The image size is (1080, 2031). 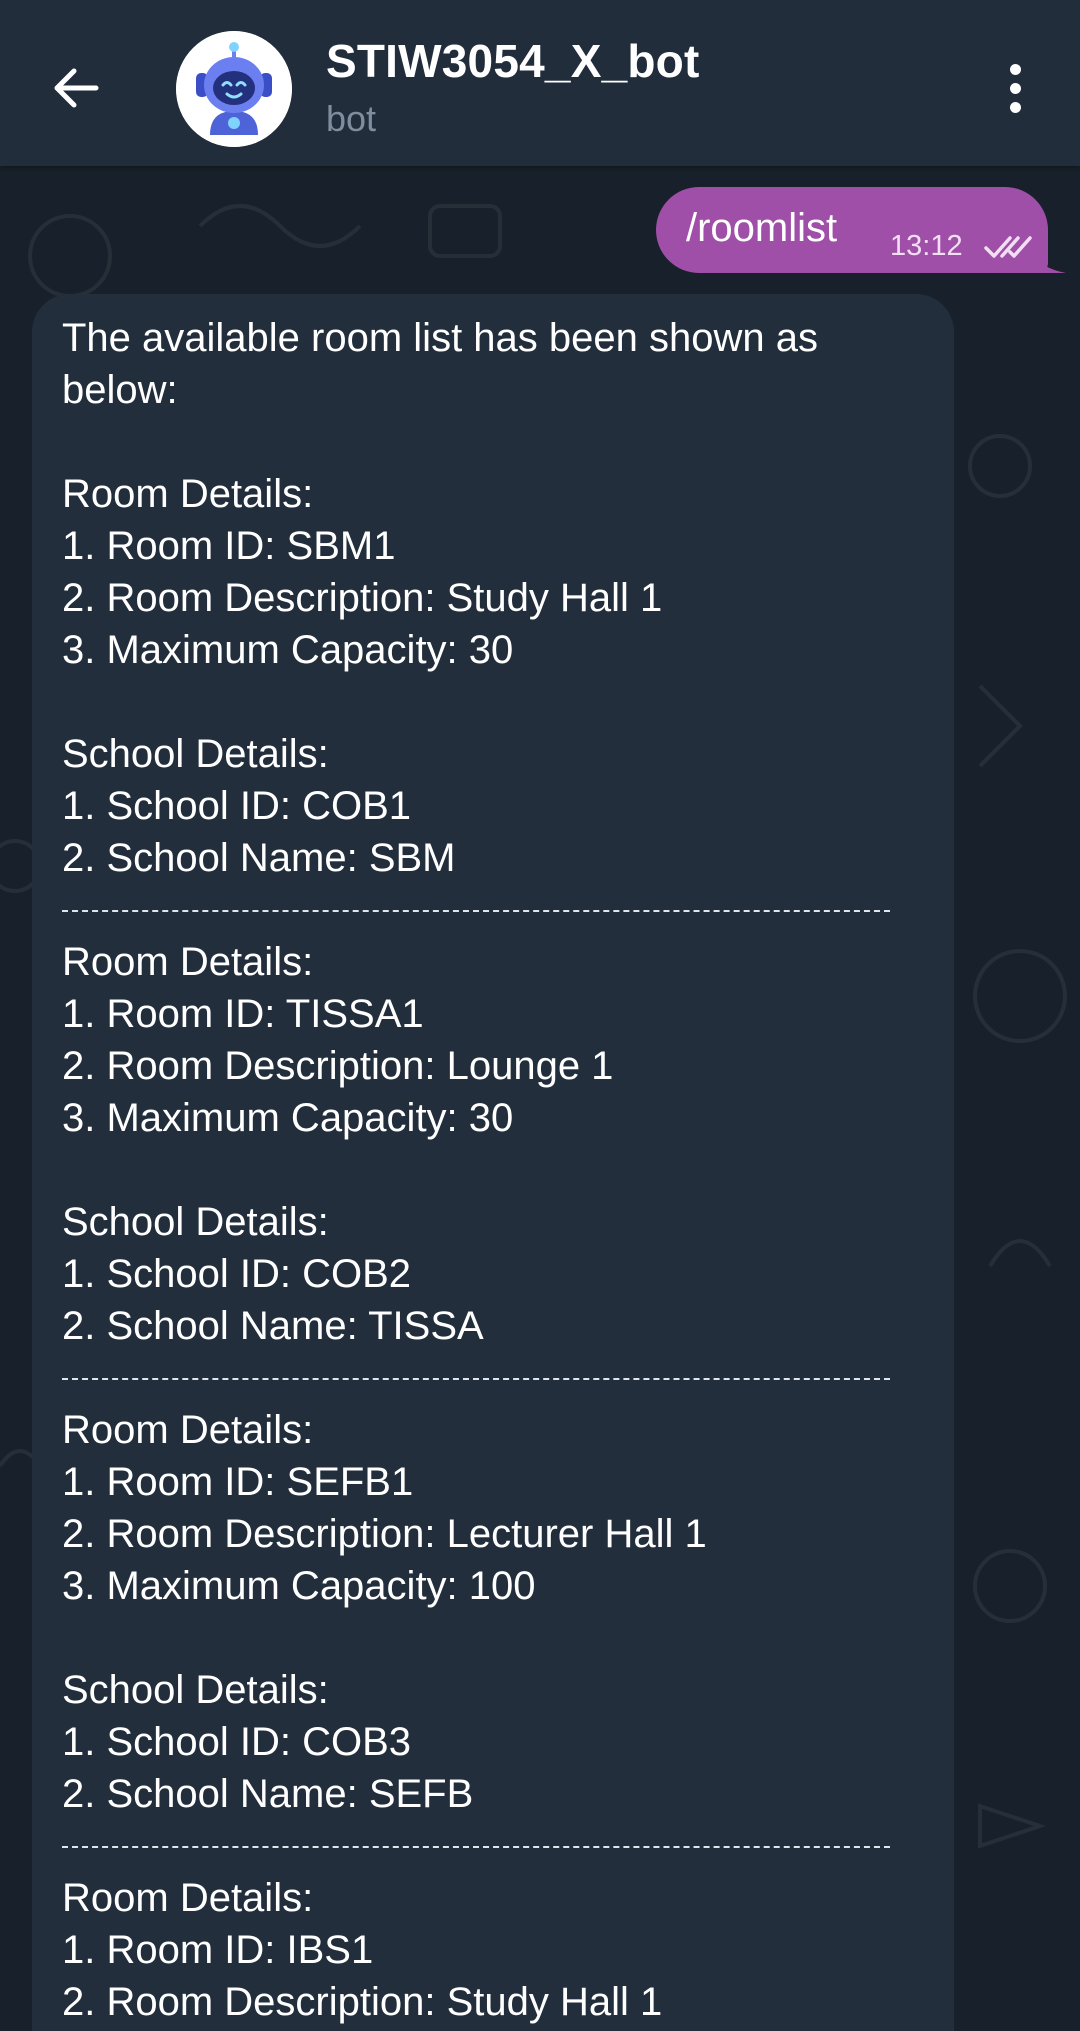 I want to click on school-id-line: 1. School ID: COB3, so click(x=237, y=1742).